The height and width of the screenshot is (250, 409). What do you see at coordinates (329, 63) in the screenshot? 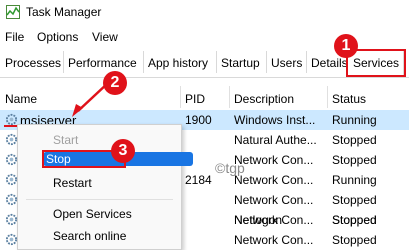
I see `tab-details: Details` at bounding box center [329, 63].